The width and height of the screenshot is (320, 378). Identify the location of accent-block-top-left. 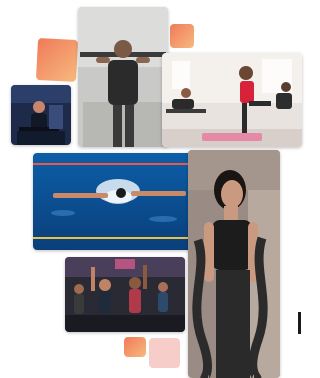
(57, 60).